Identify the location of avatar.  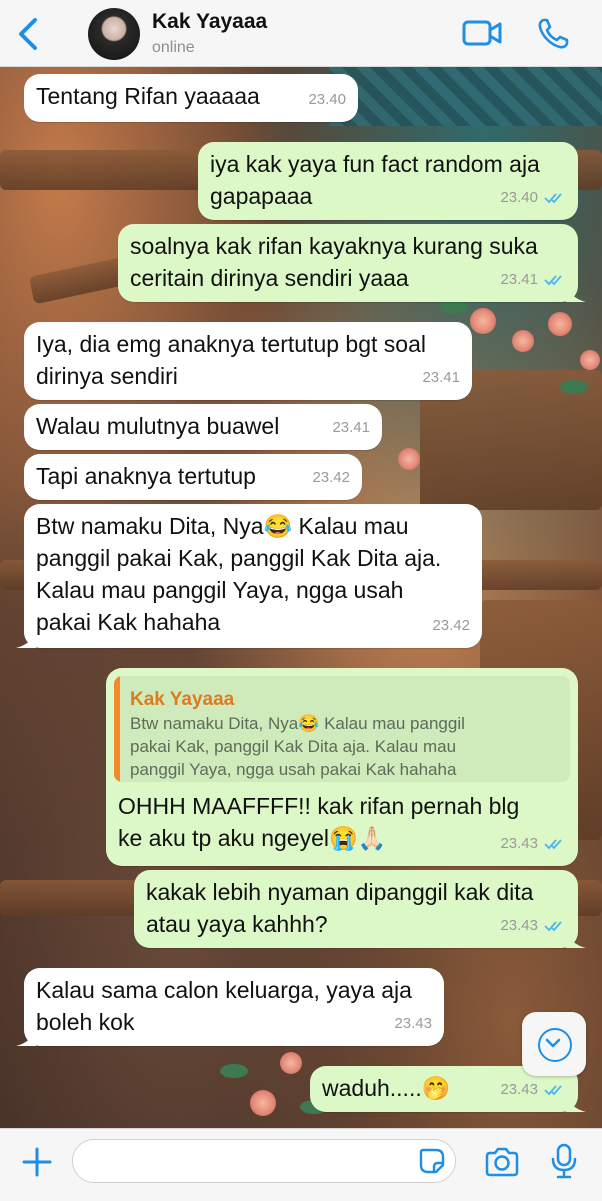
(114, 34).